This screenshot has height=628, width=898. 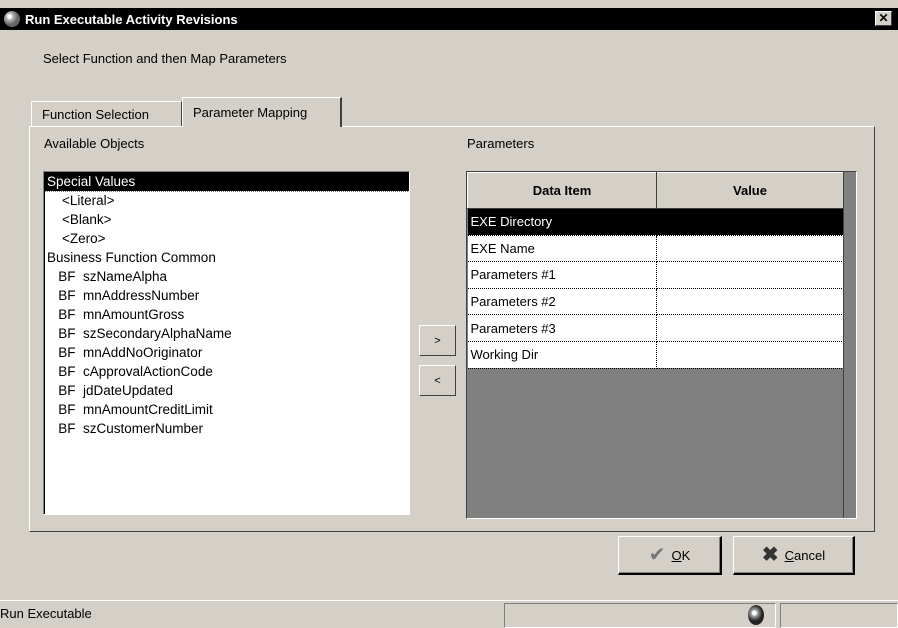 What do you see at coordinates (562, 190) in the screenshot?
I see `column-header-data-item: Data Item` at bounding box center [562, 190].